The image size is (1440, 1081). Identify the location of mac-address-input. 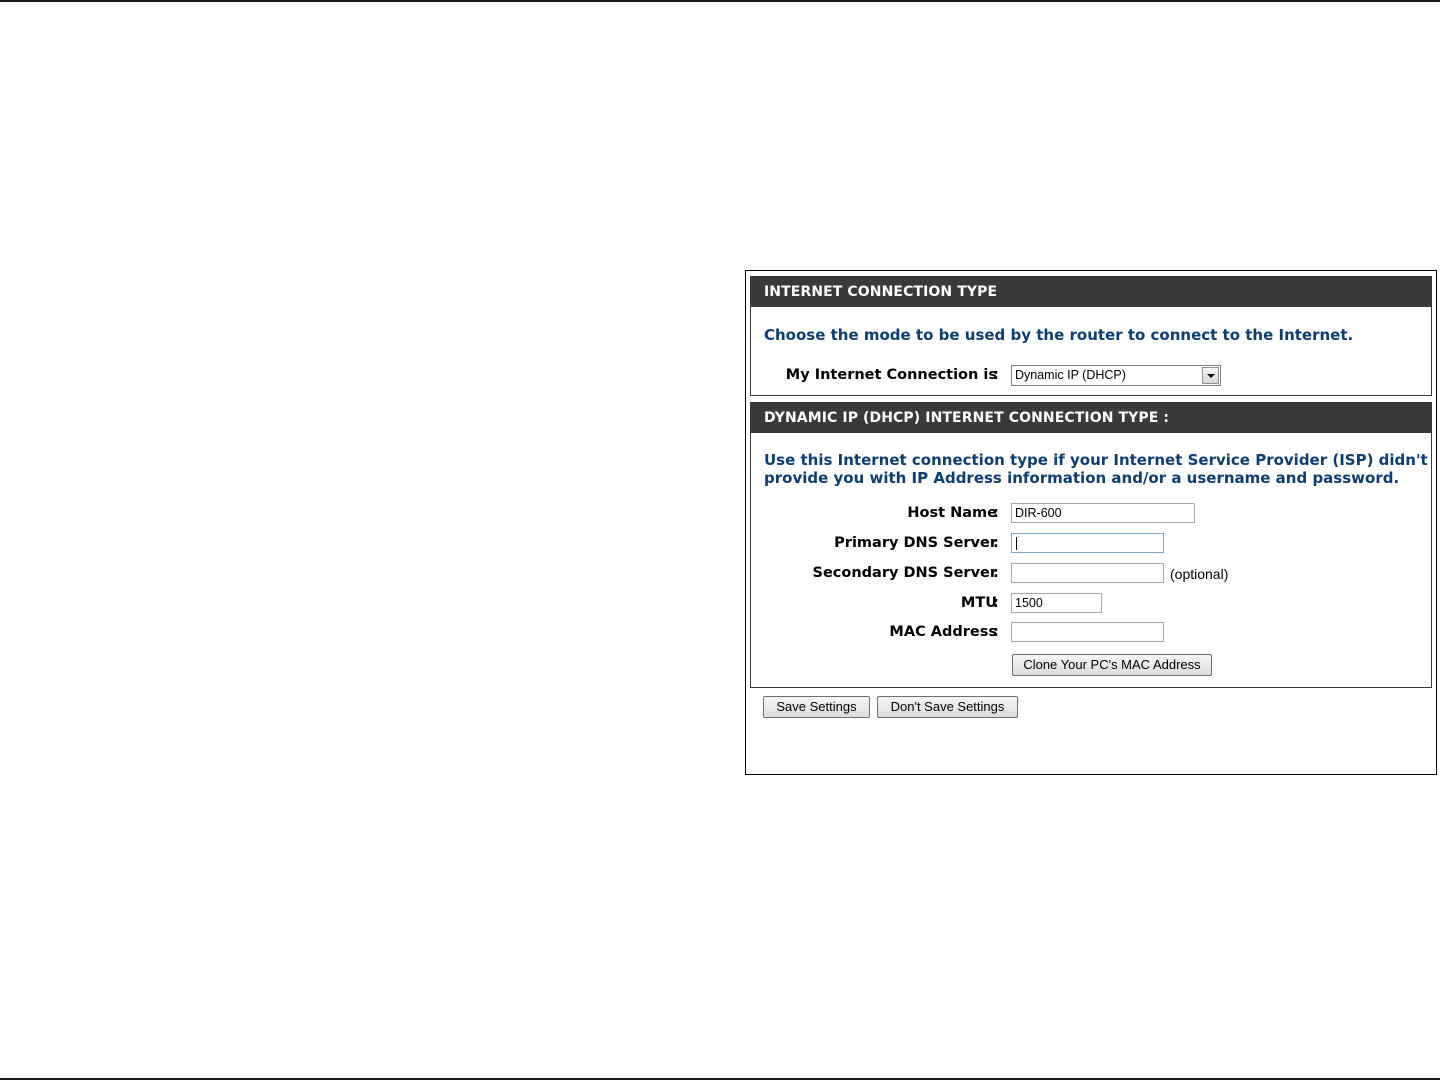
(1087, 632).